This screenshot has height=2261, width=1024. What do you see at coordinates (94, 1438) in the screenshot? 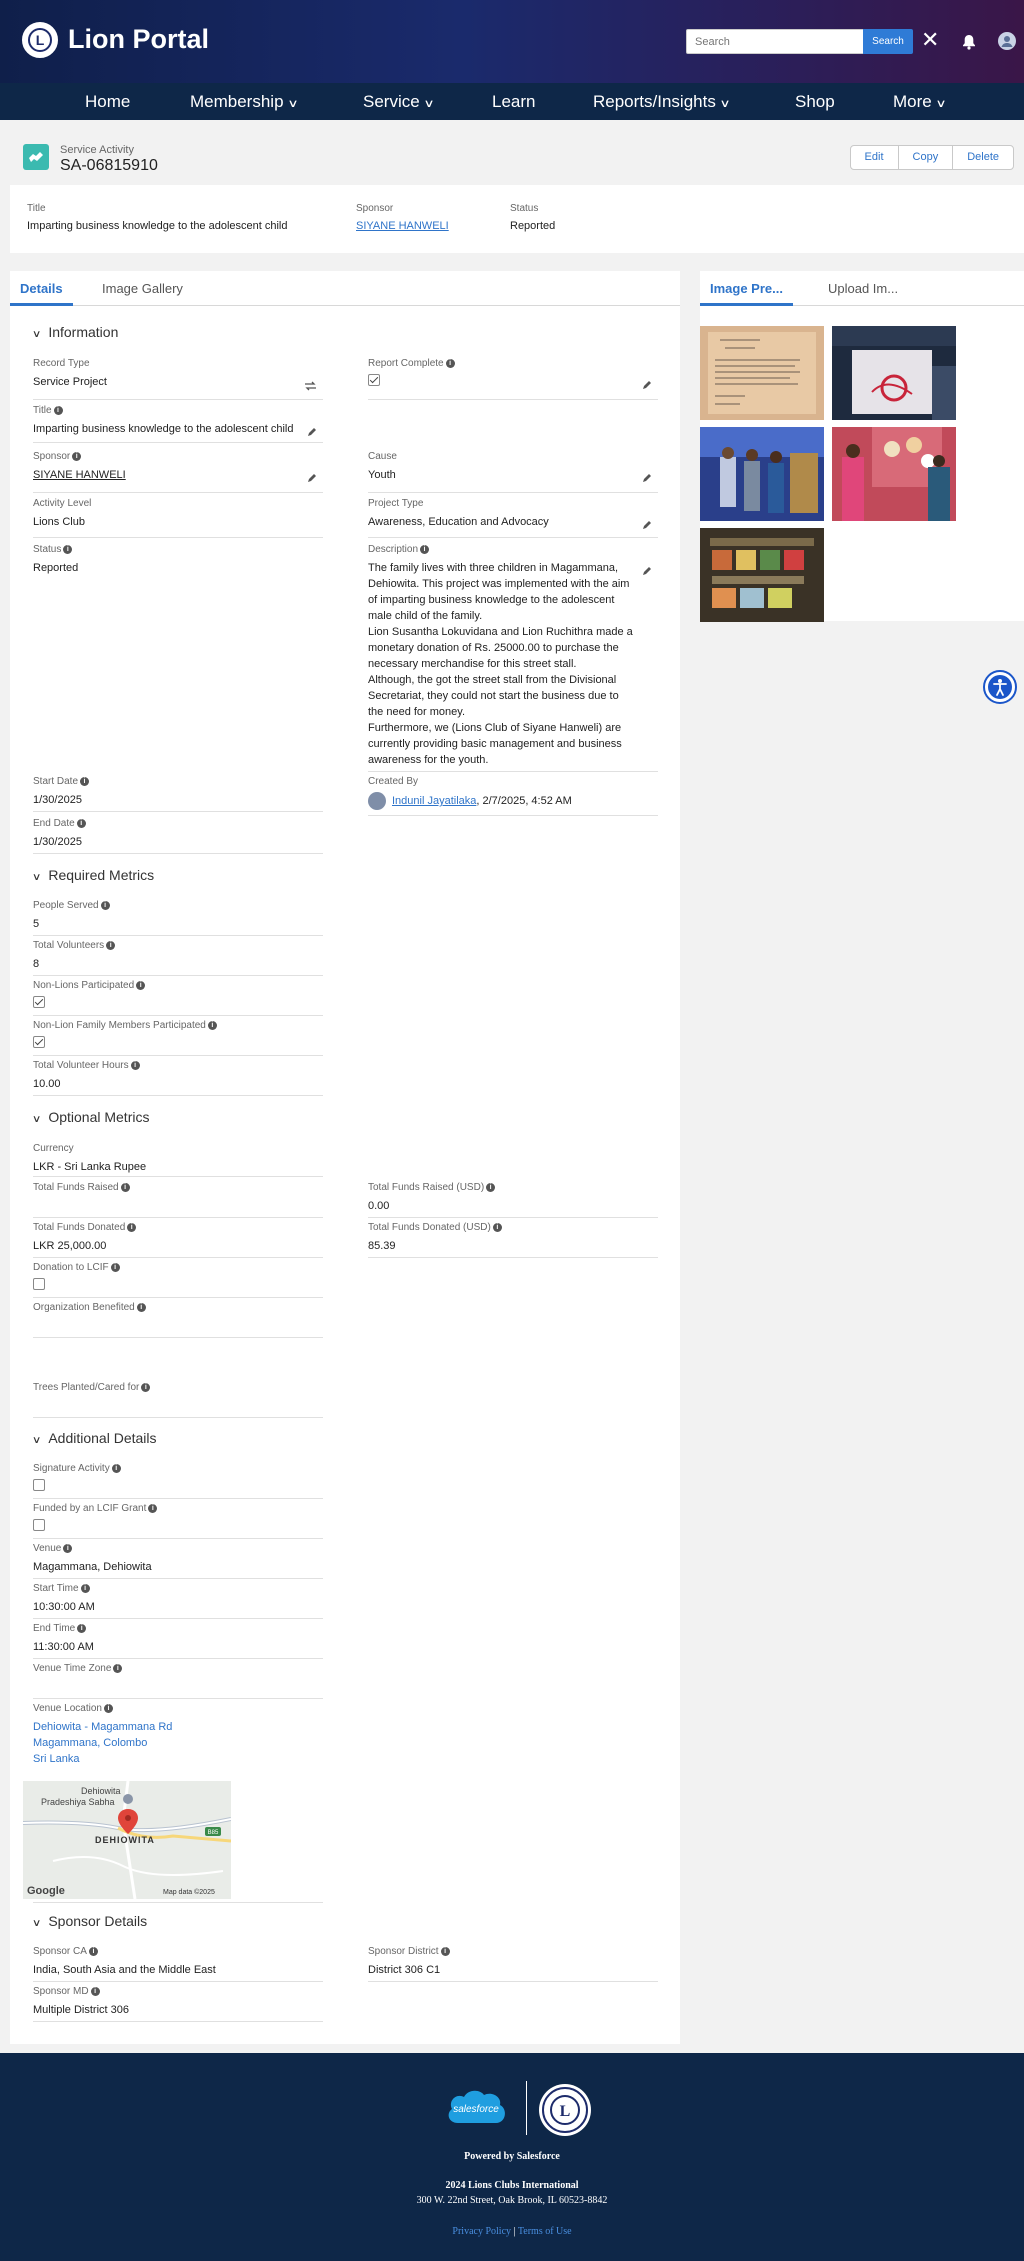
I see `section-additional-details: ∨ Additional Details` at bounding box center [94, 1438].